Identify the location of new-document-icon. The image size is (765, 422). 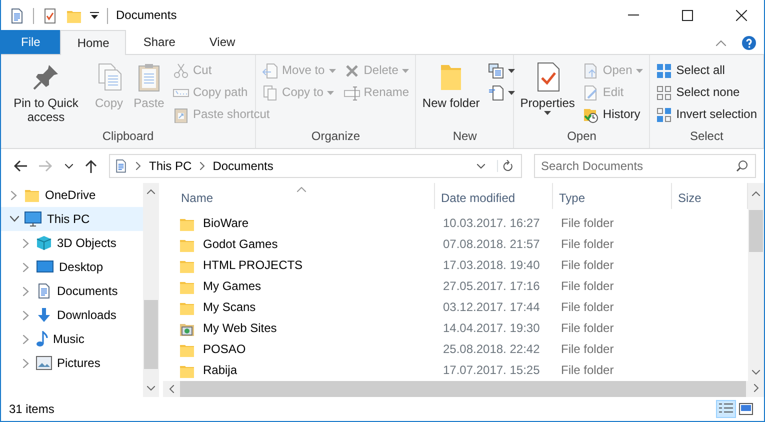
(496, 92).